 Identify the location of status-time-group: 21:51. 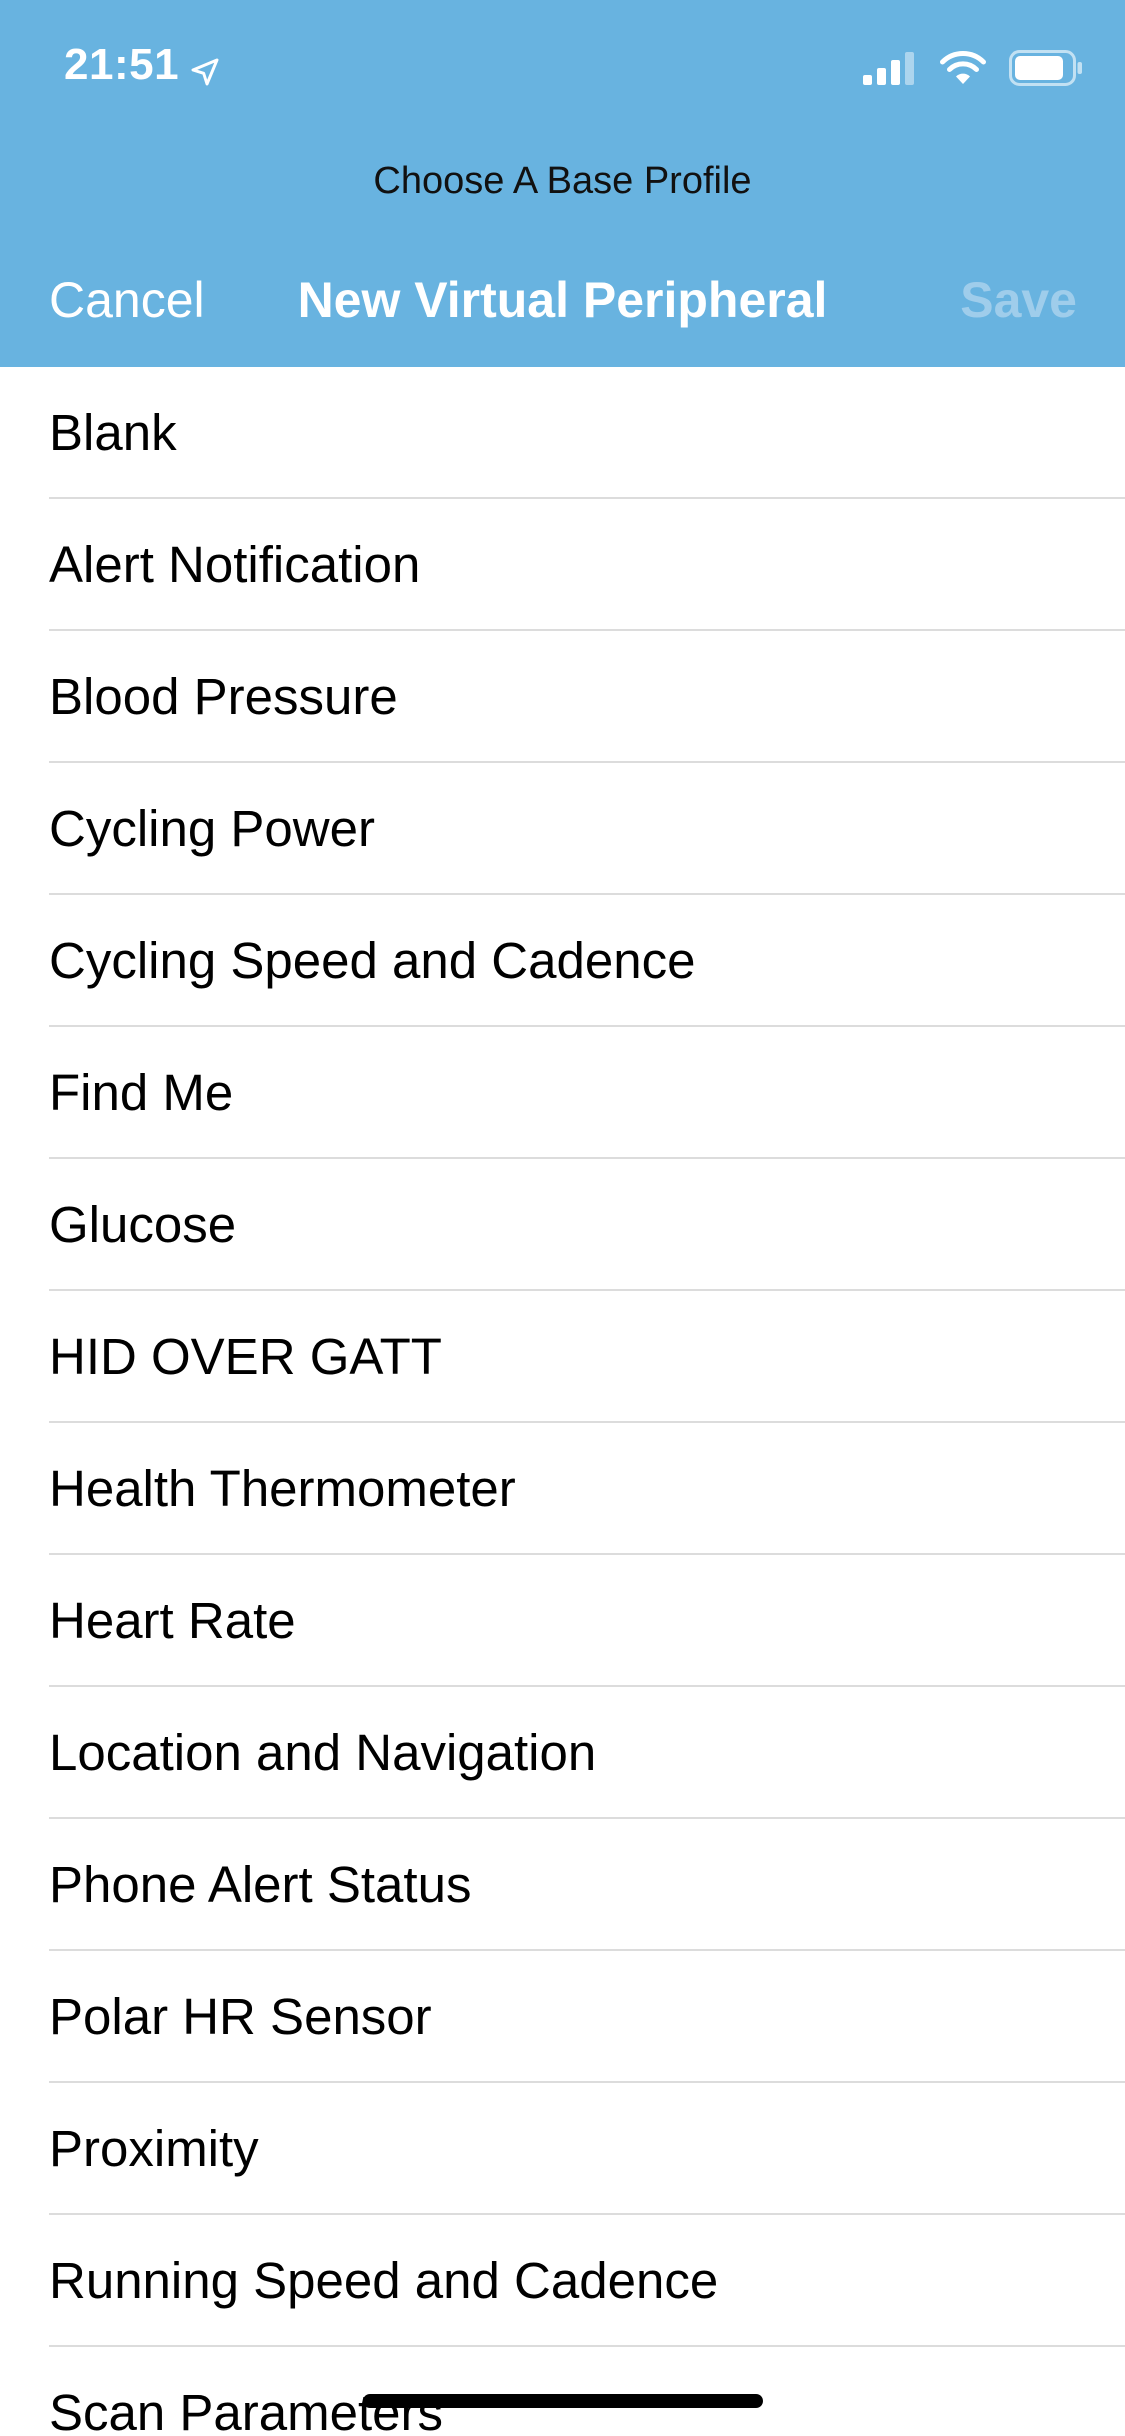
(142, 65).